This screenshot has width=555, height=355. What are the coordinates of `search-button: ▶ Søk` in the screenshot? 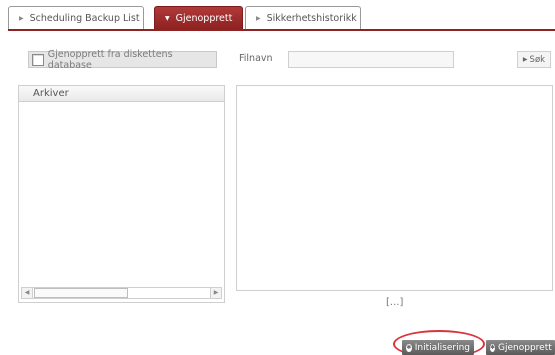 It's located at (534, 59).